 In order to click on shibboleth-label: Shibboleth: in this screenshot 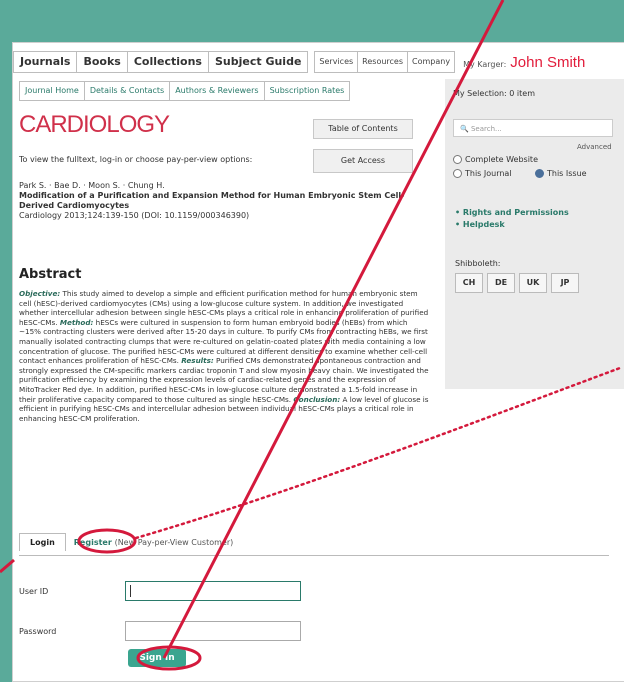, I will do `click(478, 263)`.